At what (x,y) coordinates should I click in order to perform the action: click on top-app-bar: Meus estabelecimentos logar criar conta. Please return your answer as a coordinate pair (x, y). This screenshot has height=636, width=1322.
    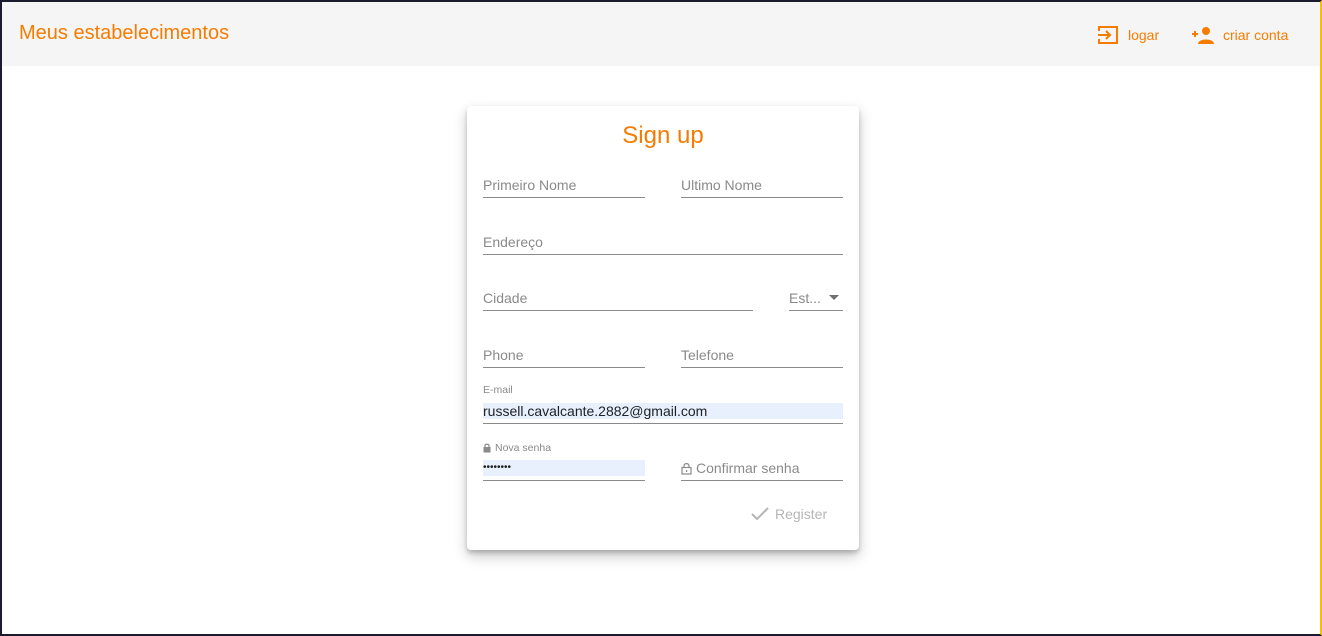
    Looking at the image, I should click on (661, 34).